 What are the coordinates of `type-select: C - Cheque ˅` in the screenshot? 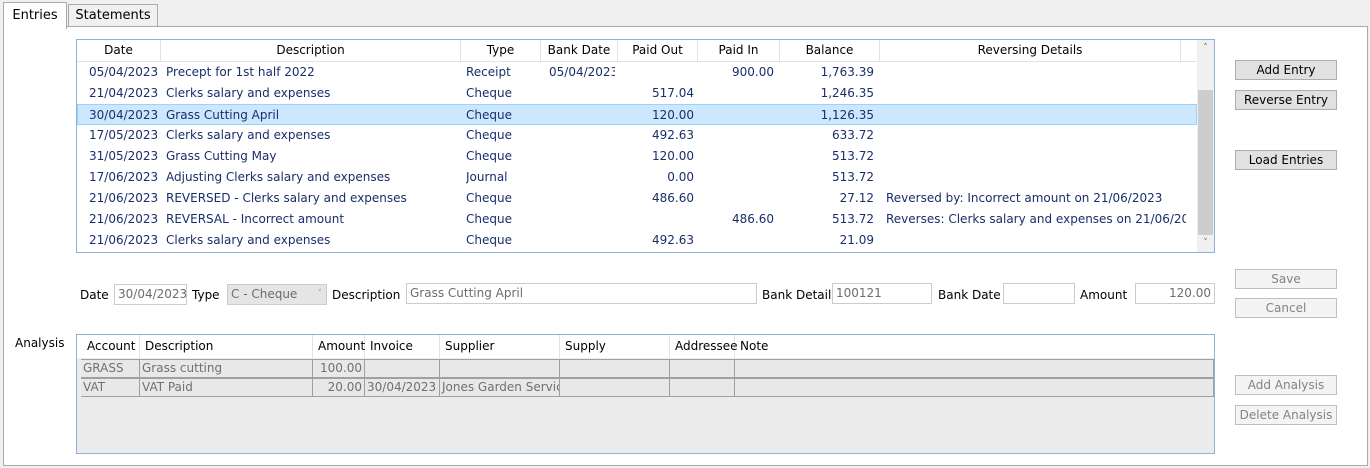 It's located at (277, 294).